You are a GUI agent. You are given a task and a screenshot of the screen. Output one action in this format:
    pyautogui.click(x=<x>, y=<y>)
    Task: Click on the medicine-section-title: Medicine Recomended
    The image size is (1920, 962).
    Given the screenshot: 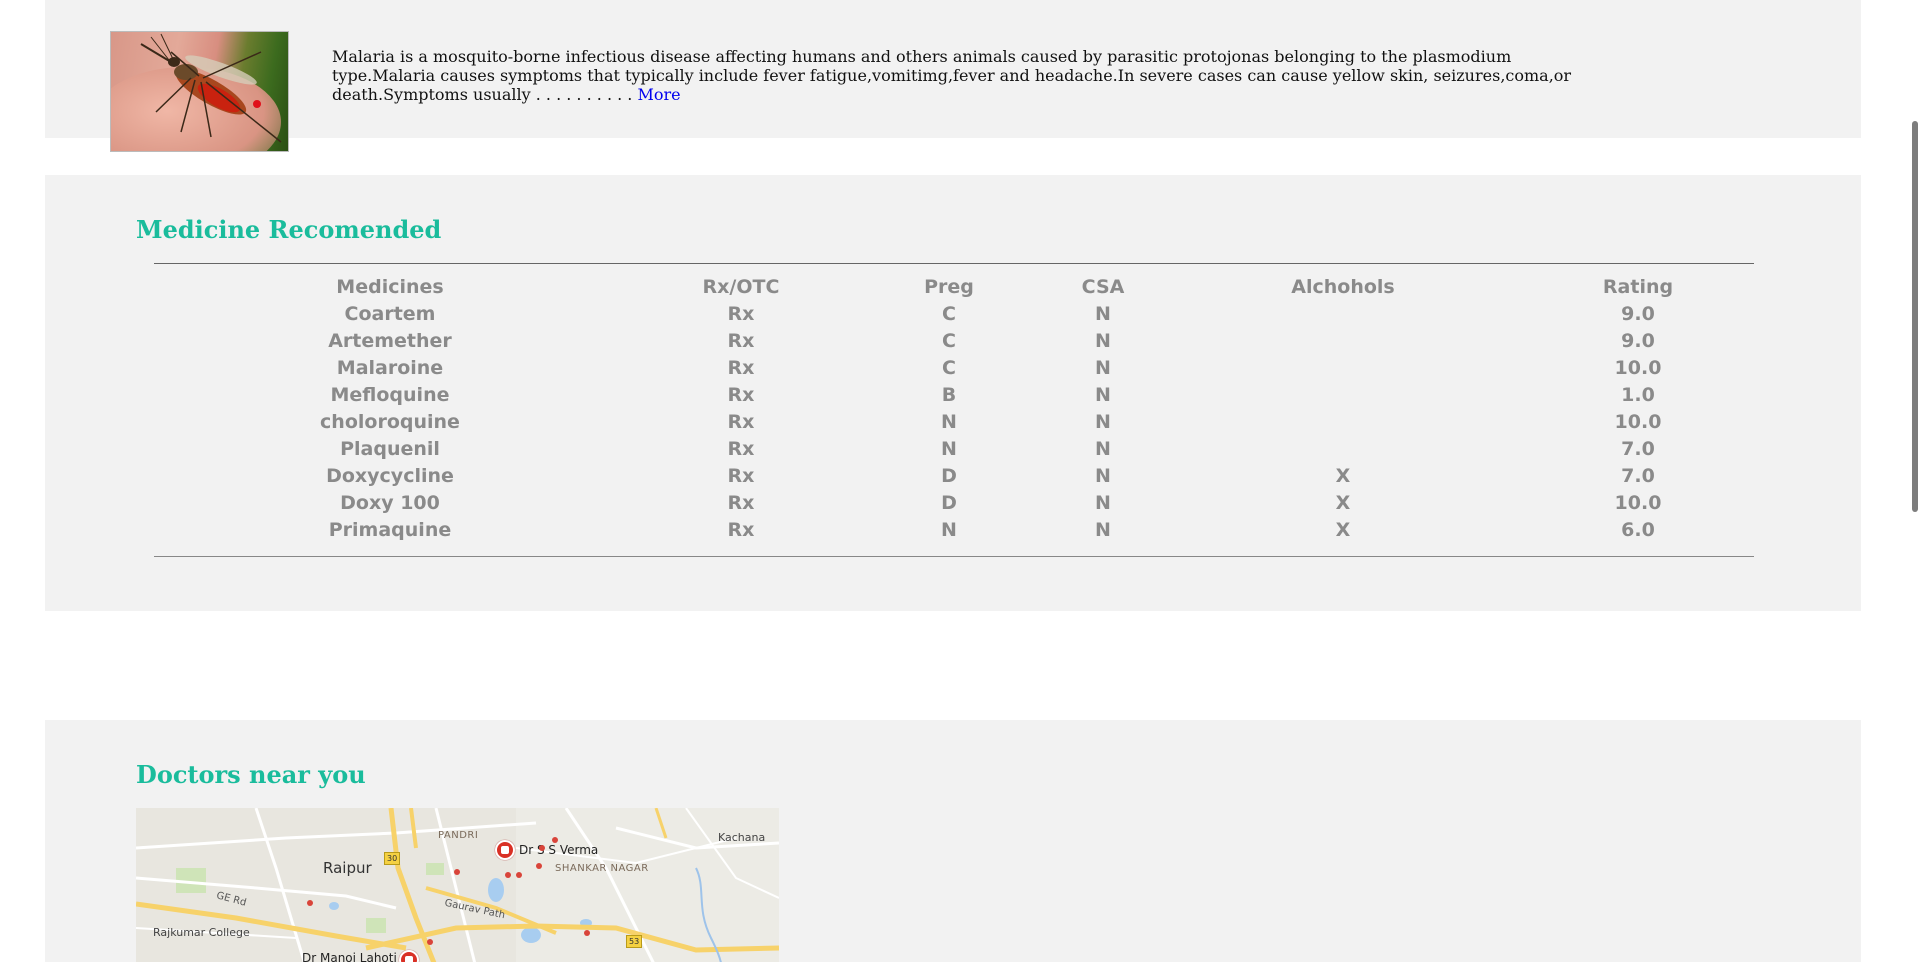 What is the action you would take?
    pyautogui.click(x=289, y=229)
    